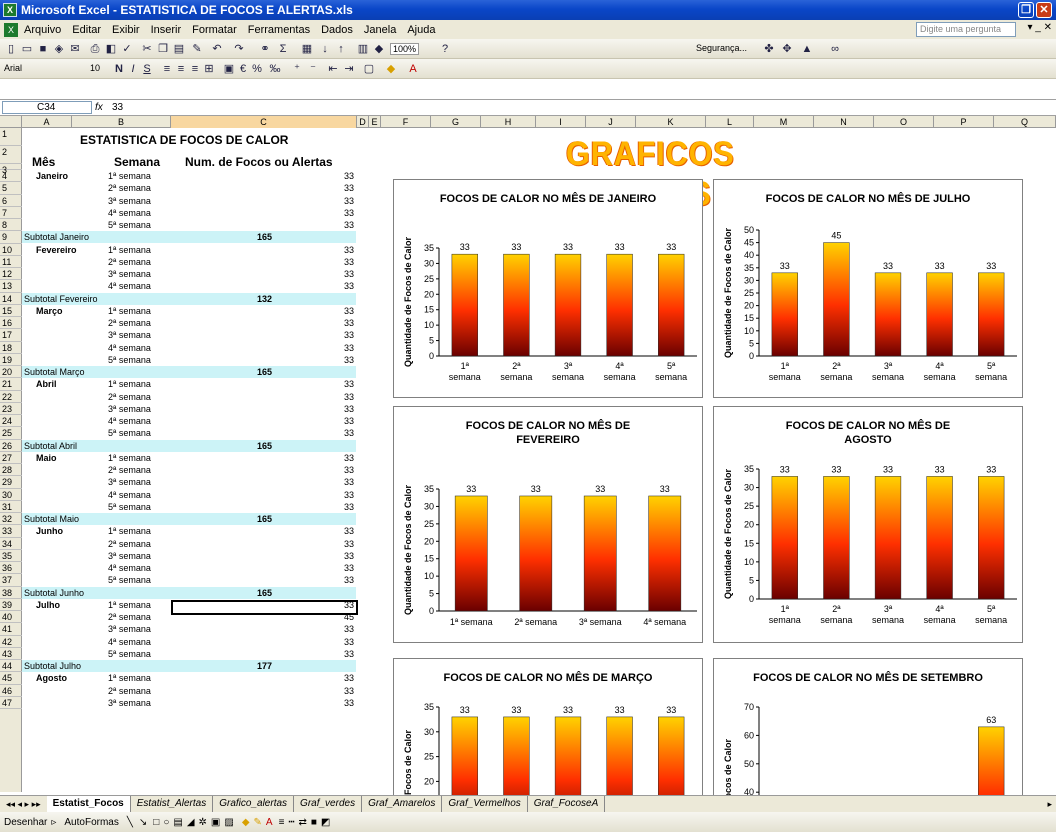  I want to click on tab-graf-vermelhos: Graf_Vermelhos, so click(485, 804).